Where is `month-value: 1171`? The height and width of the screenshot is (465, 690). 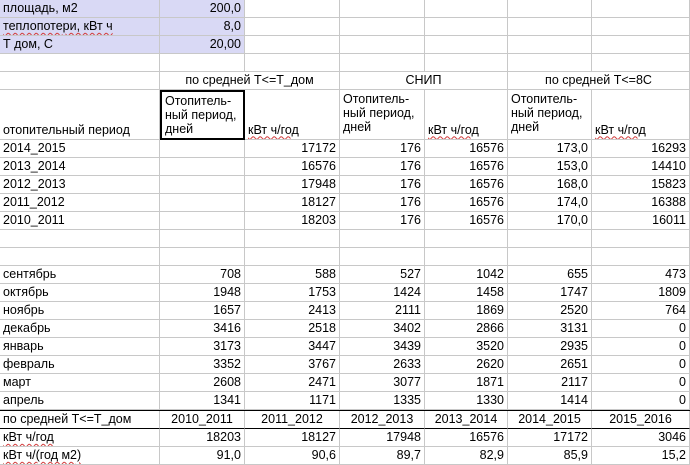
month-value: 1171 is located at coordinates (292, 401).